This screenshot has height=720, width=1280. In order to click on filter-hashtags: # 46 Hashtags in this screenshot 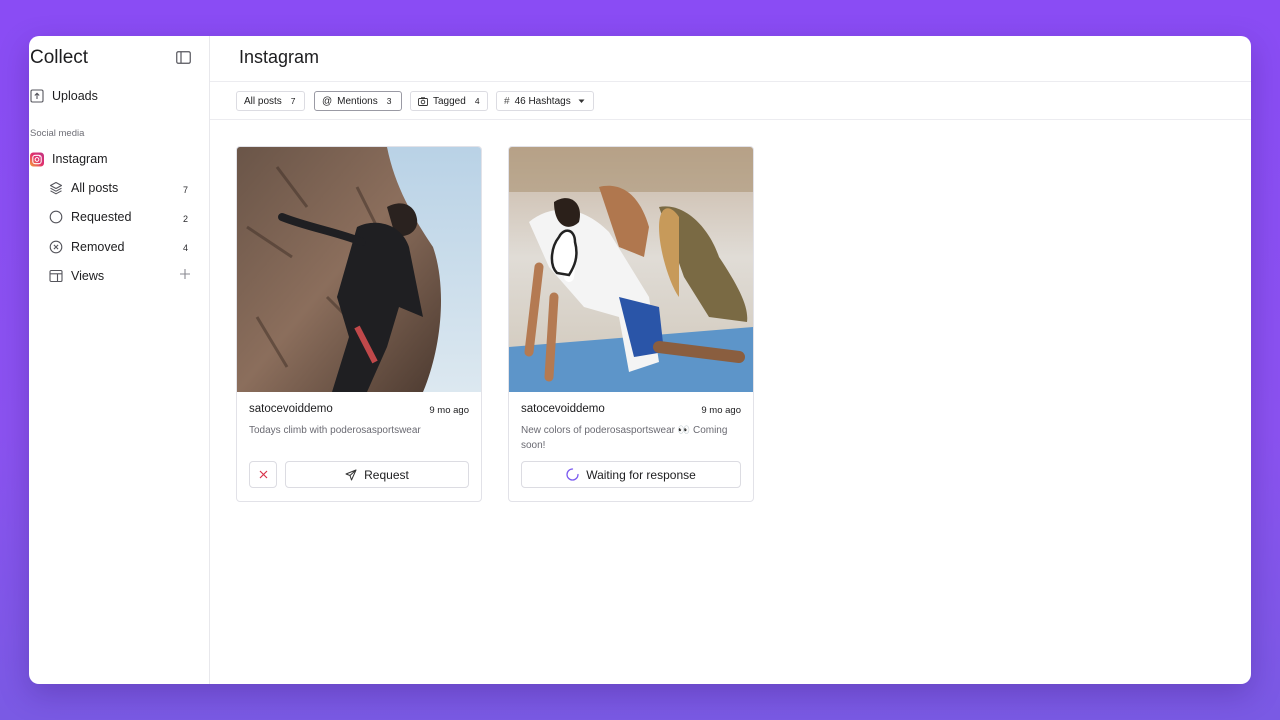, I will do `click(545, 101)`.